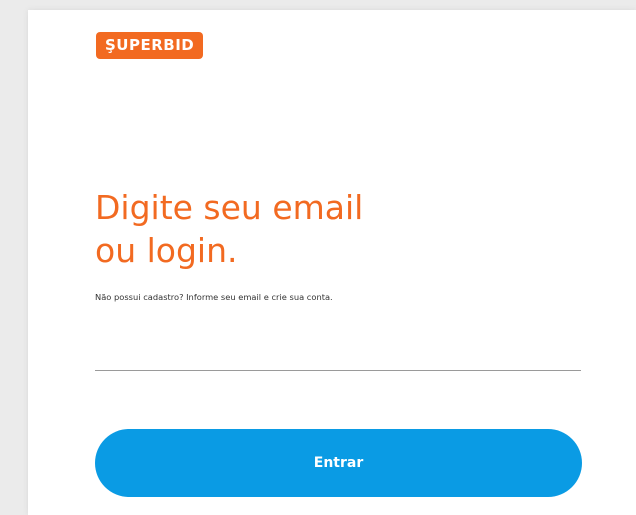 The width and height of the screenshot is (636, 515). Describe the element at coordinates (229, 207) in the screenshot. I see `title-line-1: Digite seu email` at that location.